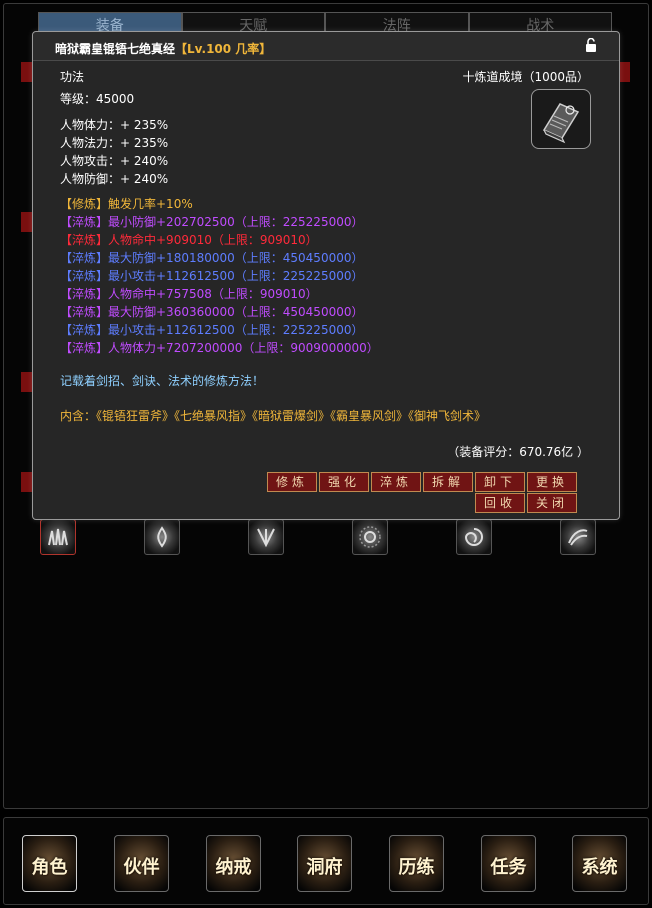  Describe the element at coordinates (561, 119) in the screenshot. I see `manual-book-icon` at that location.